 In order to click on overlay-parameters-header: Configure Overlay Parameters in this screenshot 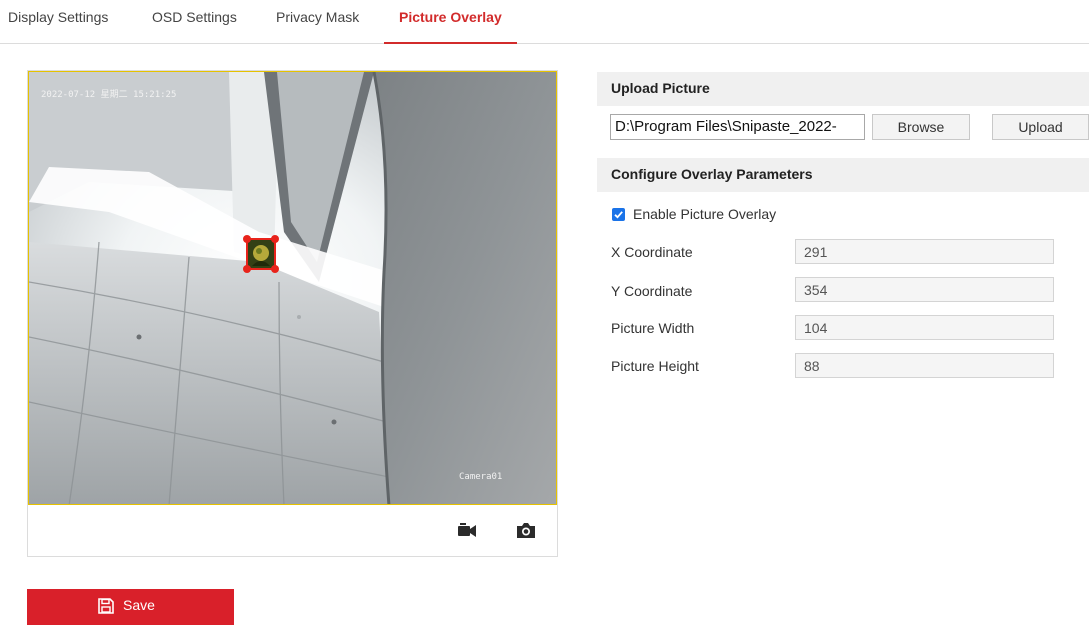, I will do `click(843, 175)`.